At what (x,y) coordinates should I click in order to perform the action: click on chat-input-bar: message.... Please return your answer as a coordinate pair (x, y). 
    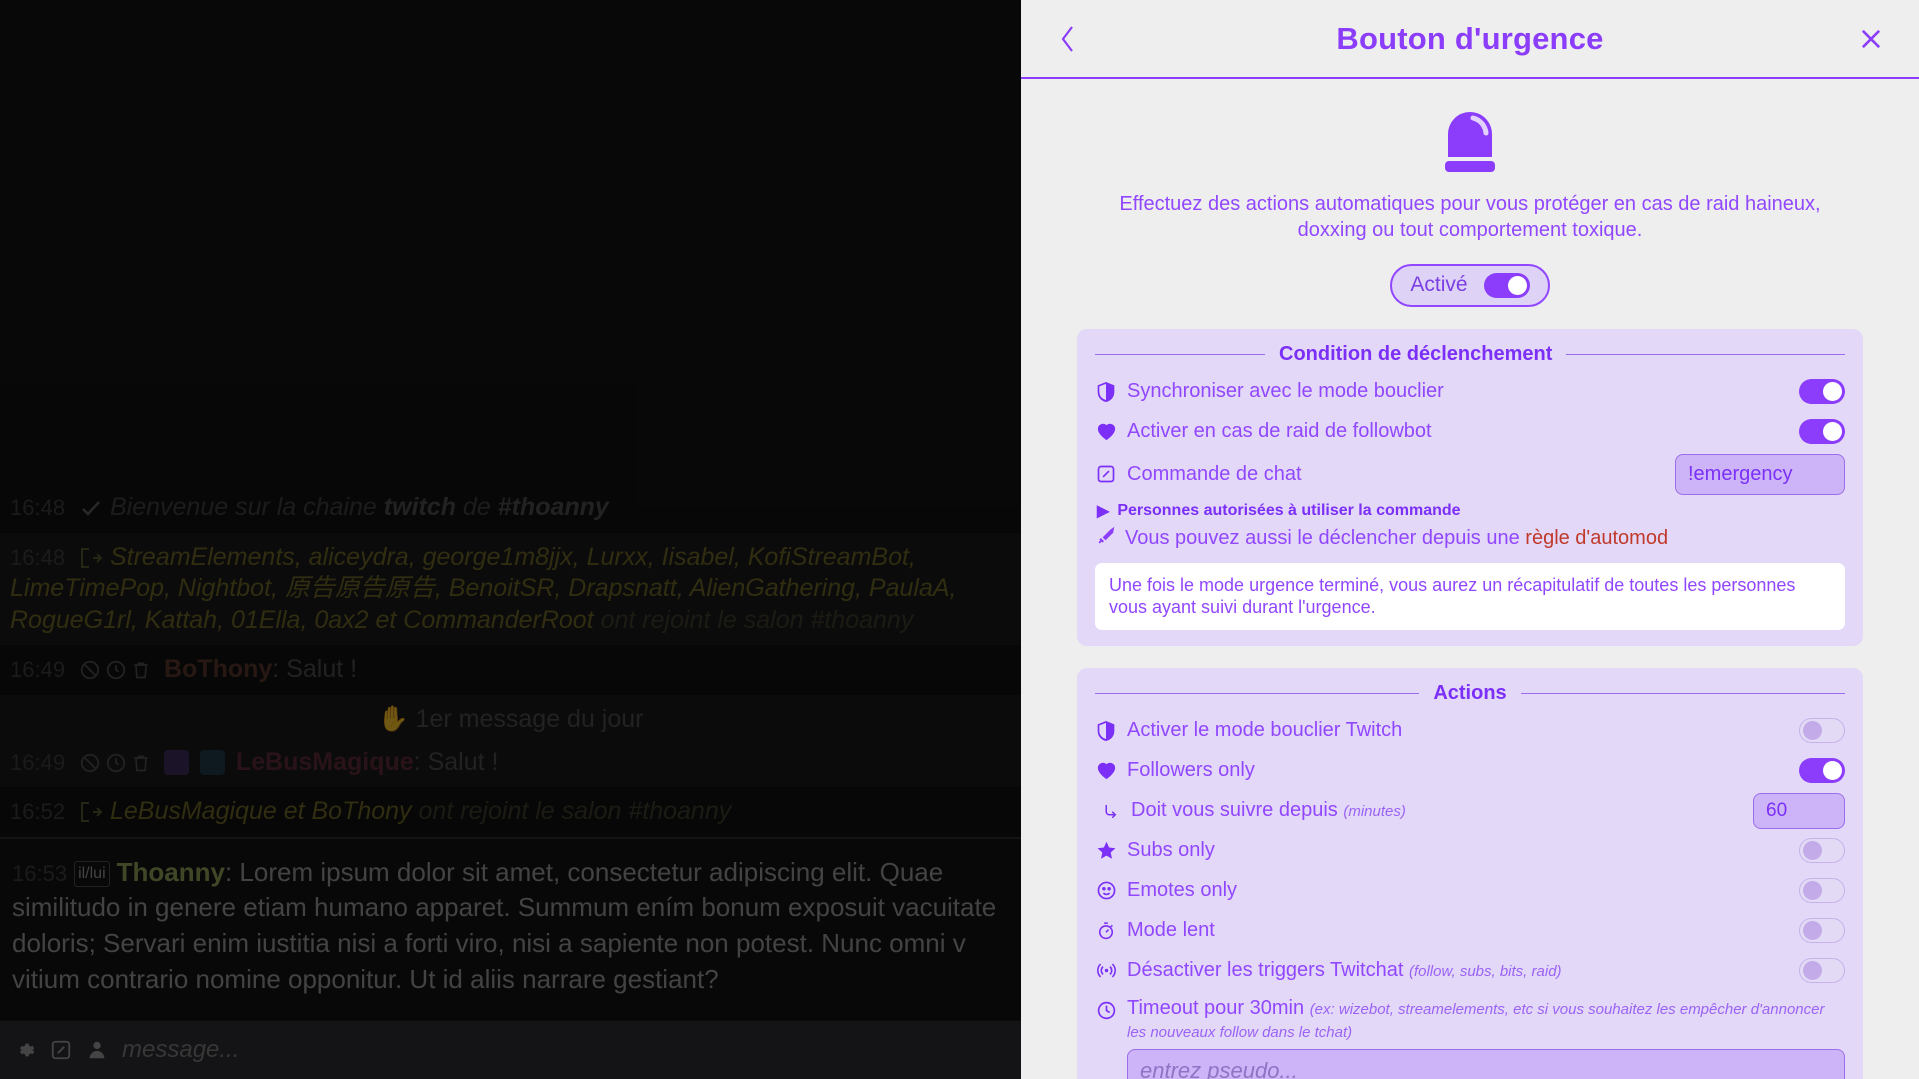
    Looking at the image, I should click on (510, 1049).